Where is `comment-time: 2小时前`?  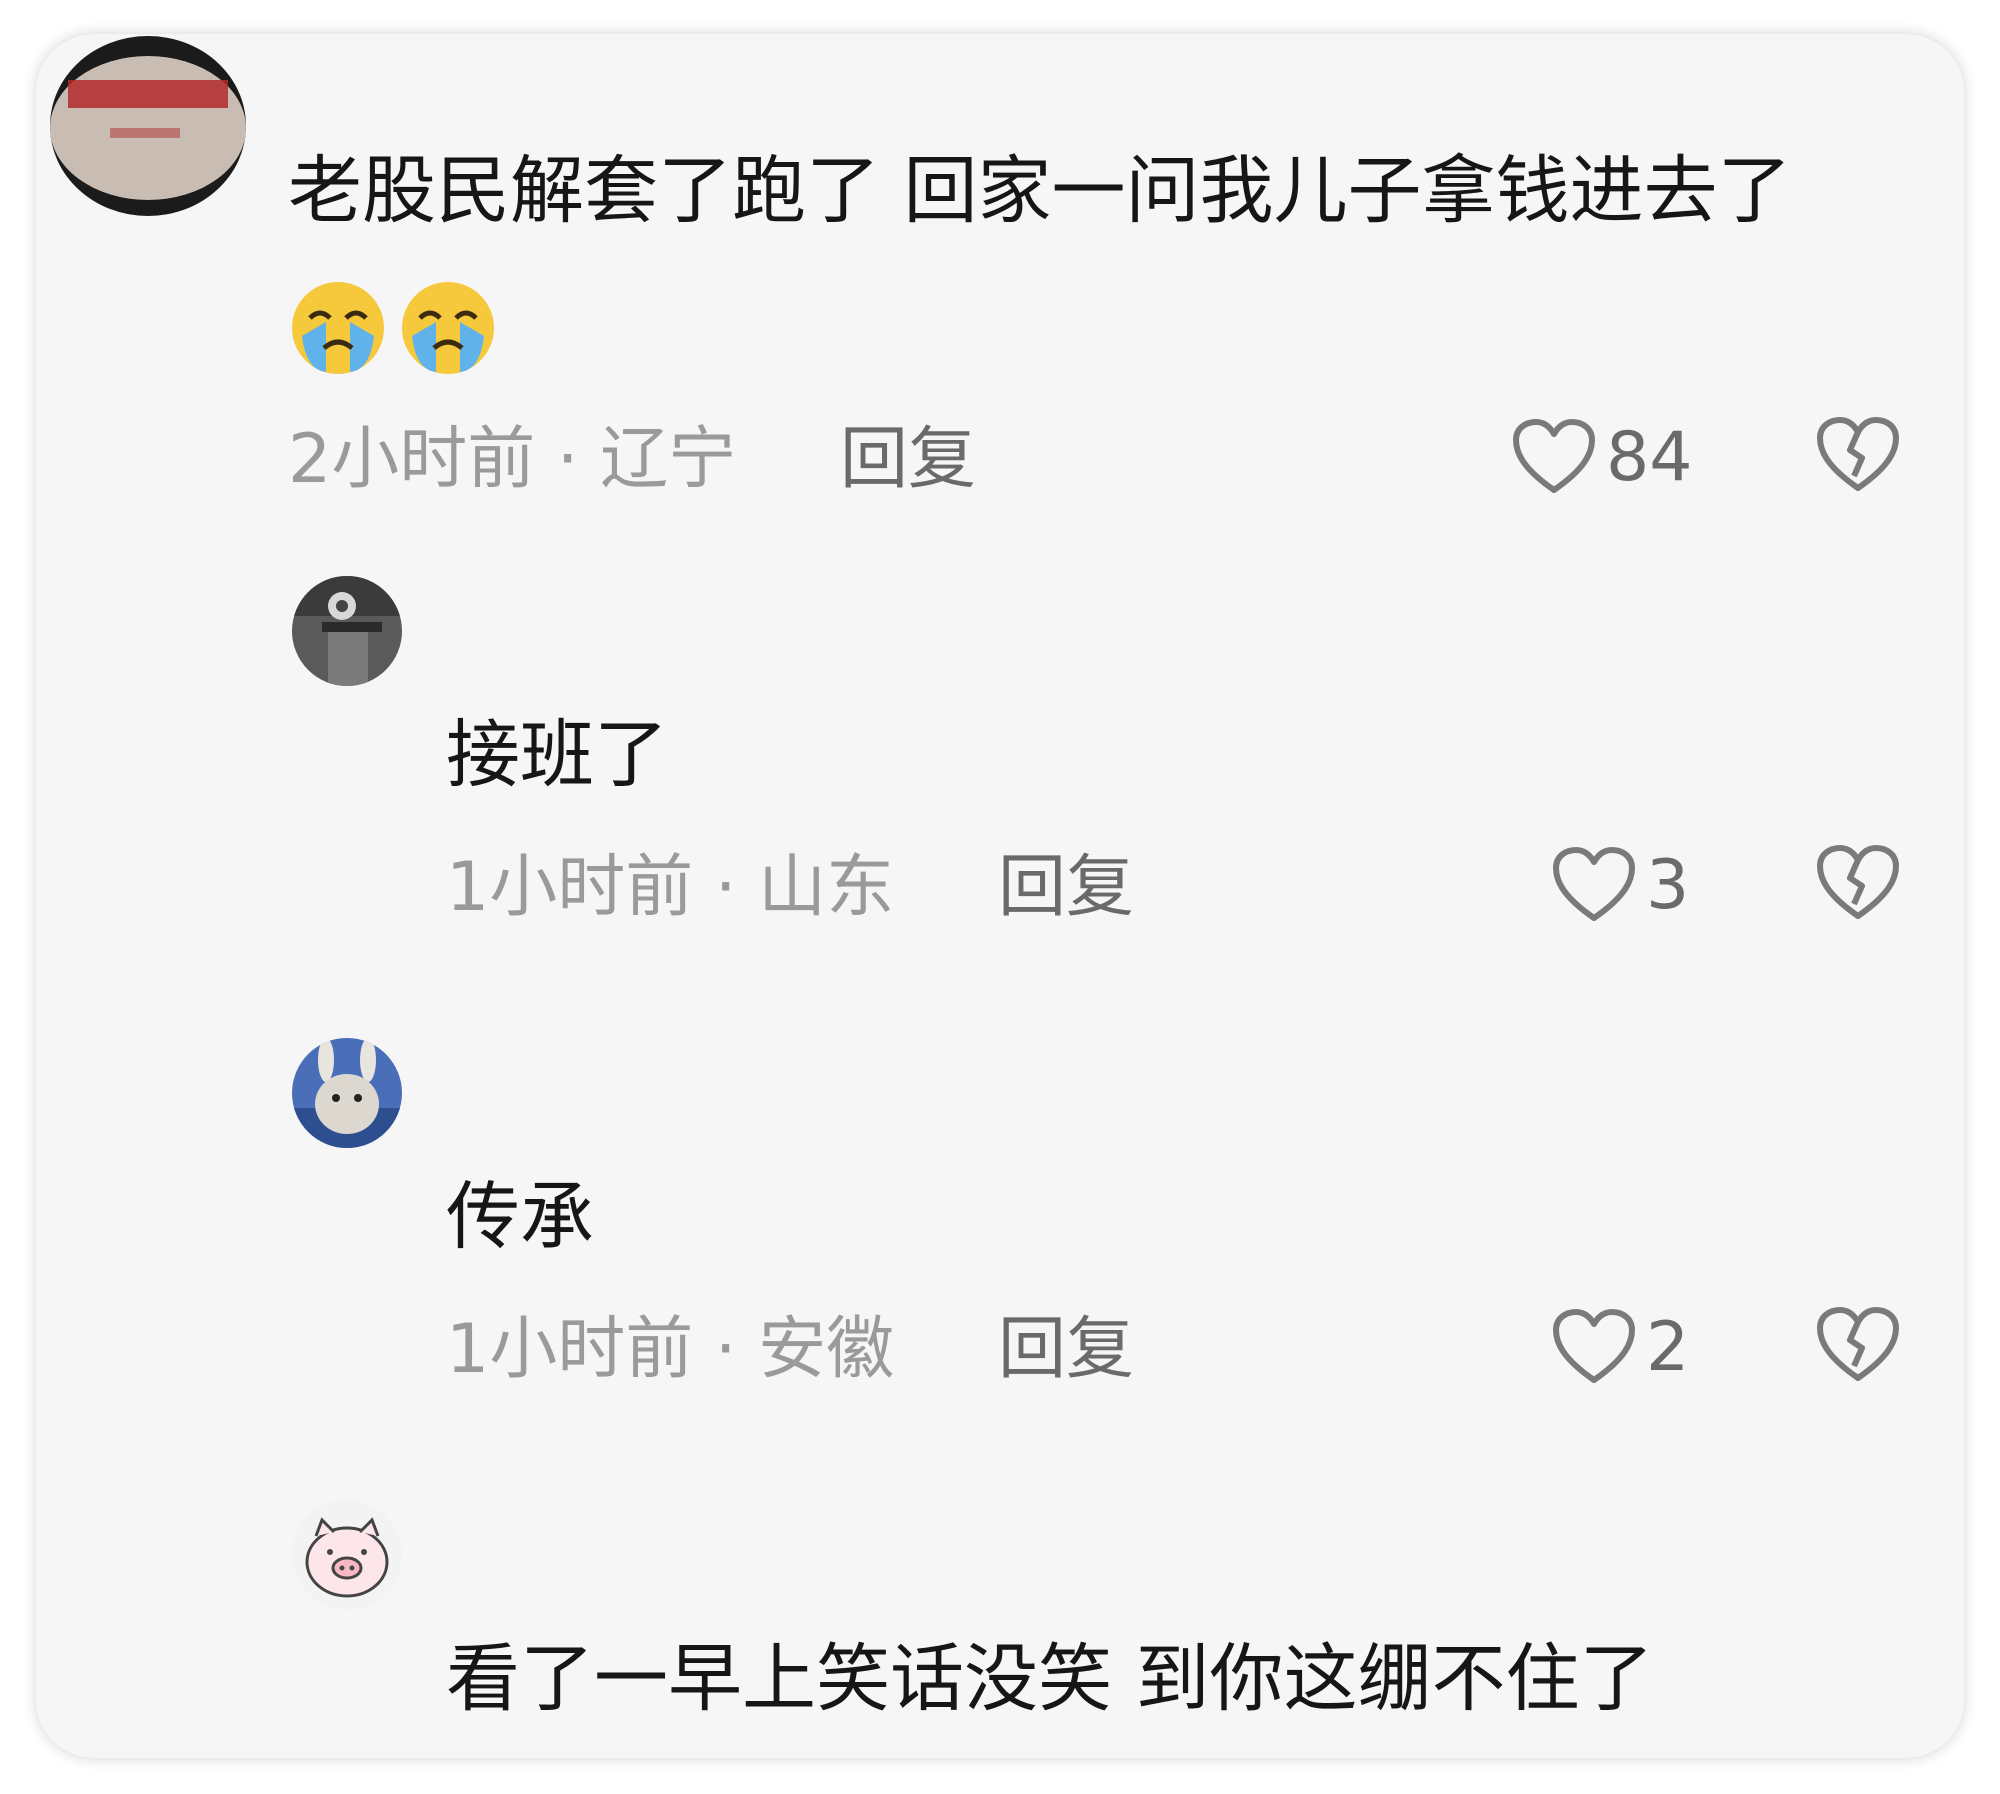 comment-time: 2小时前 is located at coordinates (412, 459).